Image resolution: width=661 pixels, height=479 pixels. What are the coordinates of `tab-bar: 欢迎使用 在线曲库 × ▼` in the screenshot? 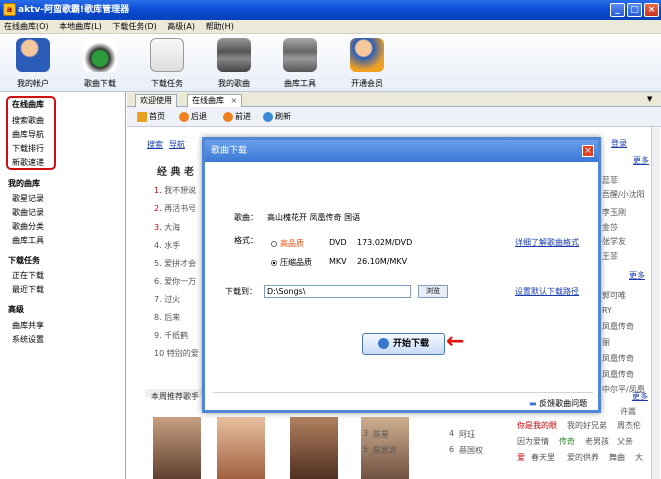 It's located at (394, 99).